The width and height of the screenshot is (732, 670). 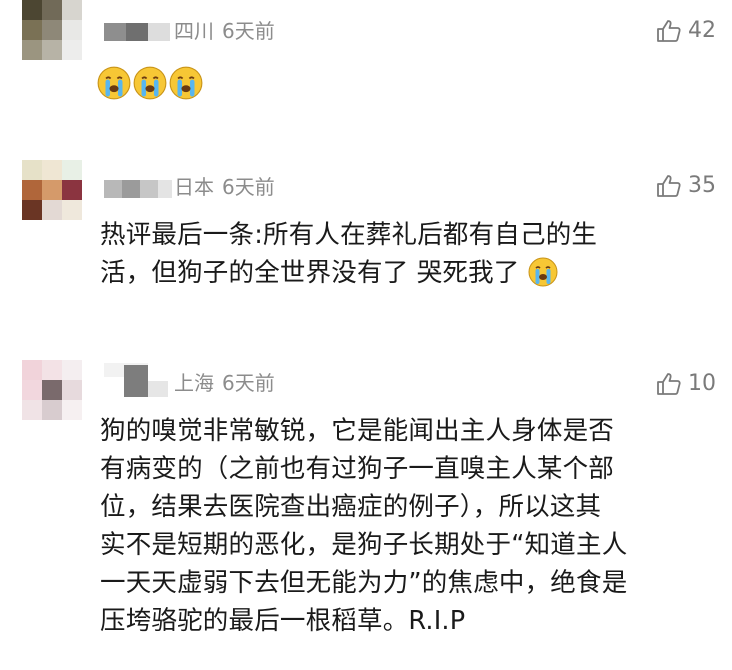 I want to click on comment-text-line: 狗的嗅觉非常敏锐，它是能闻出主人身体是否, so click(x=357, y=431).